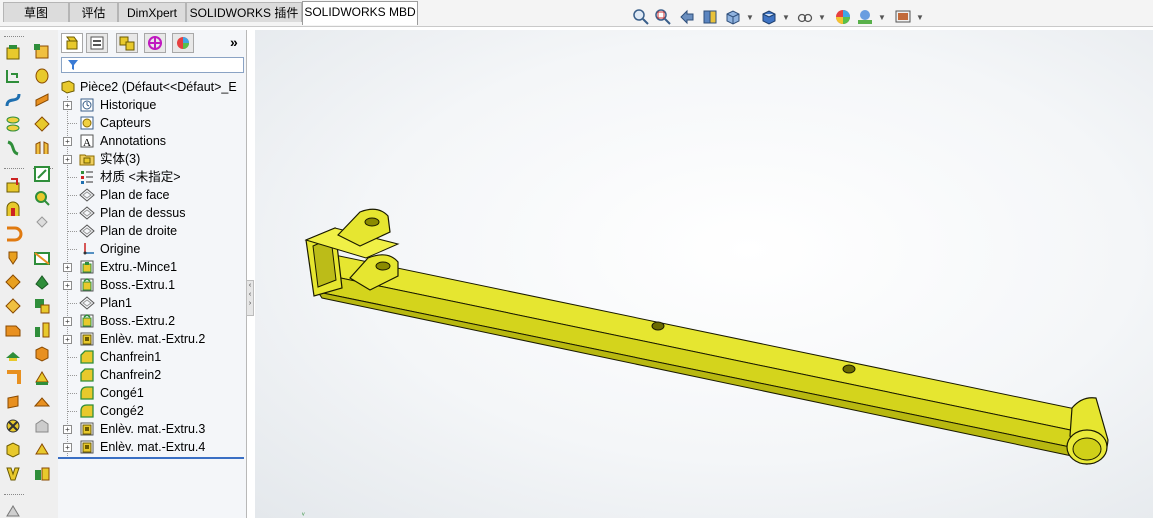  Describe the element at coordinates (42, 426) in the screenshot. I see `scale-icon` at that location.